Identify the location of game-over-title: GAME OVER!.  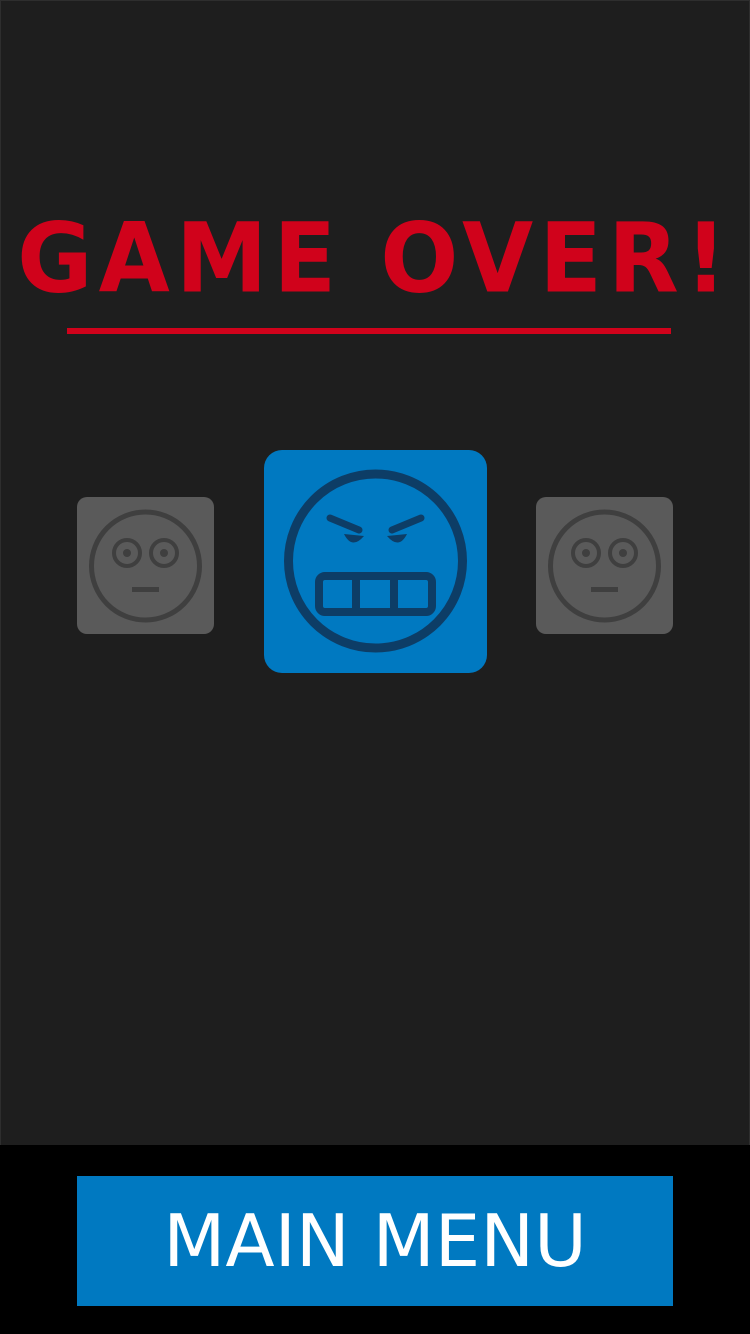
(375, 258).